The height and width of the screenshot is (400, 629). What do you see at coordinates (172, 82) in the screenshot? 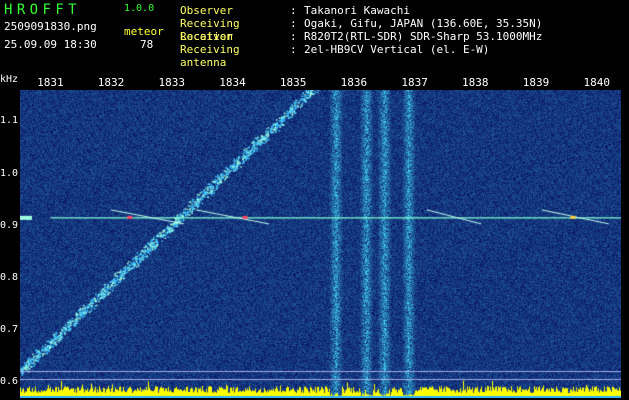
I see `x-tick-label: 1833` at bounding box center [172, 82].